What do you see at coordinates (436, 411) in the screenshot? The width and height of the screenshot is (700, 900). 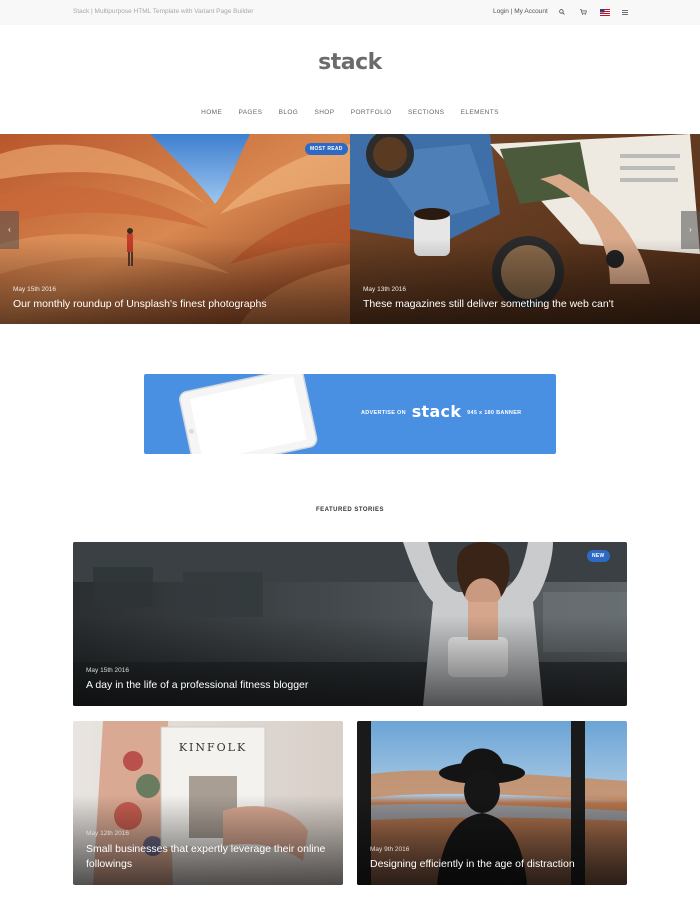 I see `banner-brand: stack` at bounding box center [436, 411].